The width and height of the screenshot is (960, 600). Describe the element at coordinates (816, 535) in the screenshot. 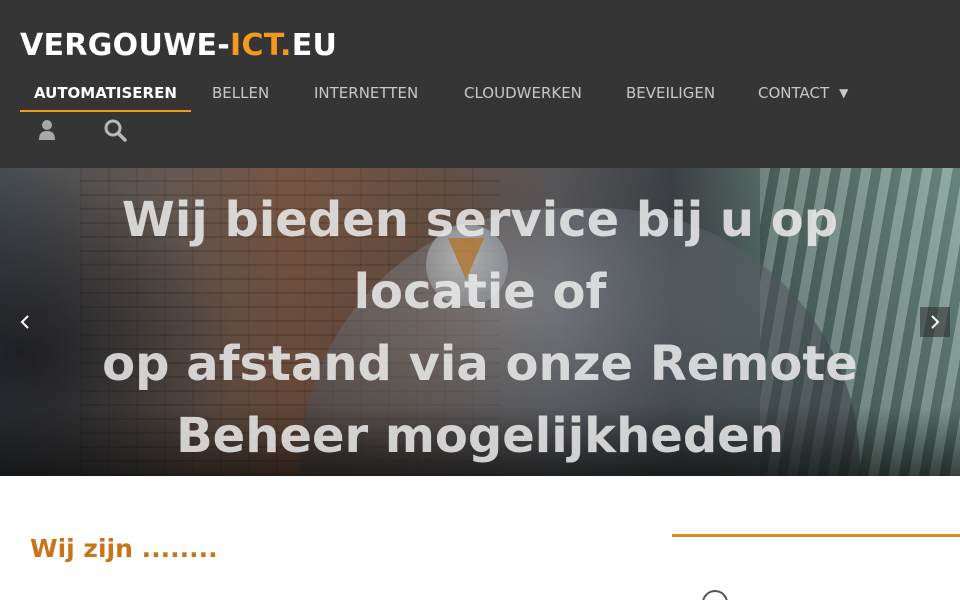

I see `sidebar-divider` at that location.